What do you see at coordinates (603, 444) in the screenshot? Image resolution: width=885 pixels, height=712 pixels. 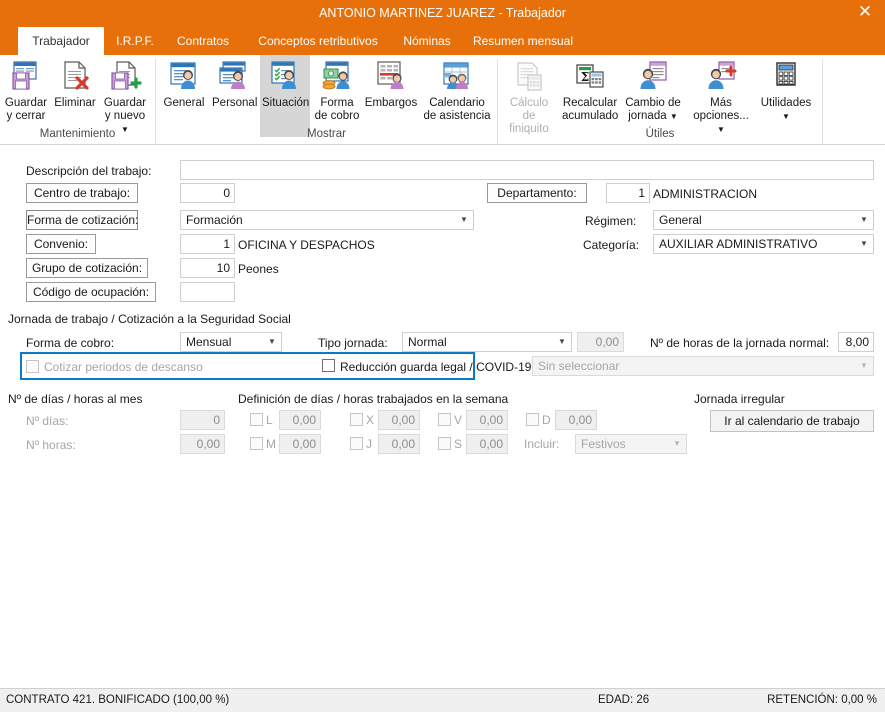 I see `incluir-value: Festivos` at bounding box center [603, 444].